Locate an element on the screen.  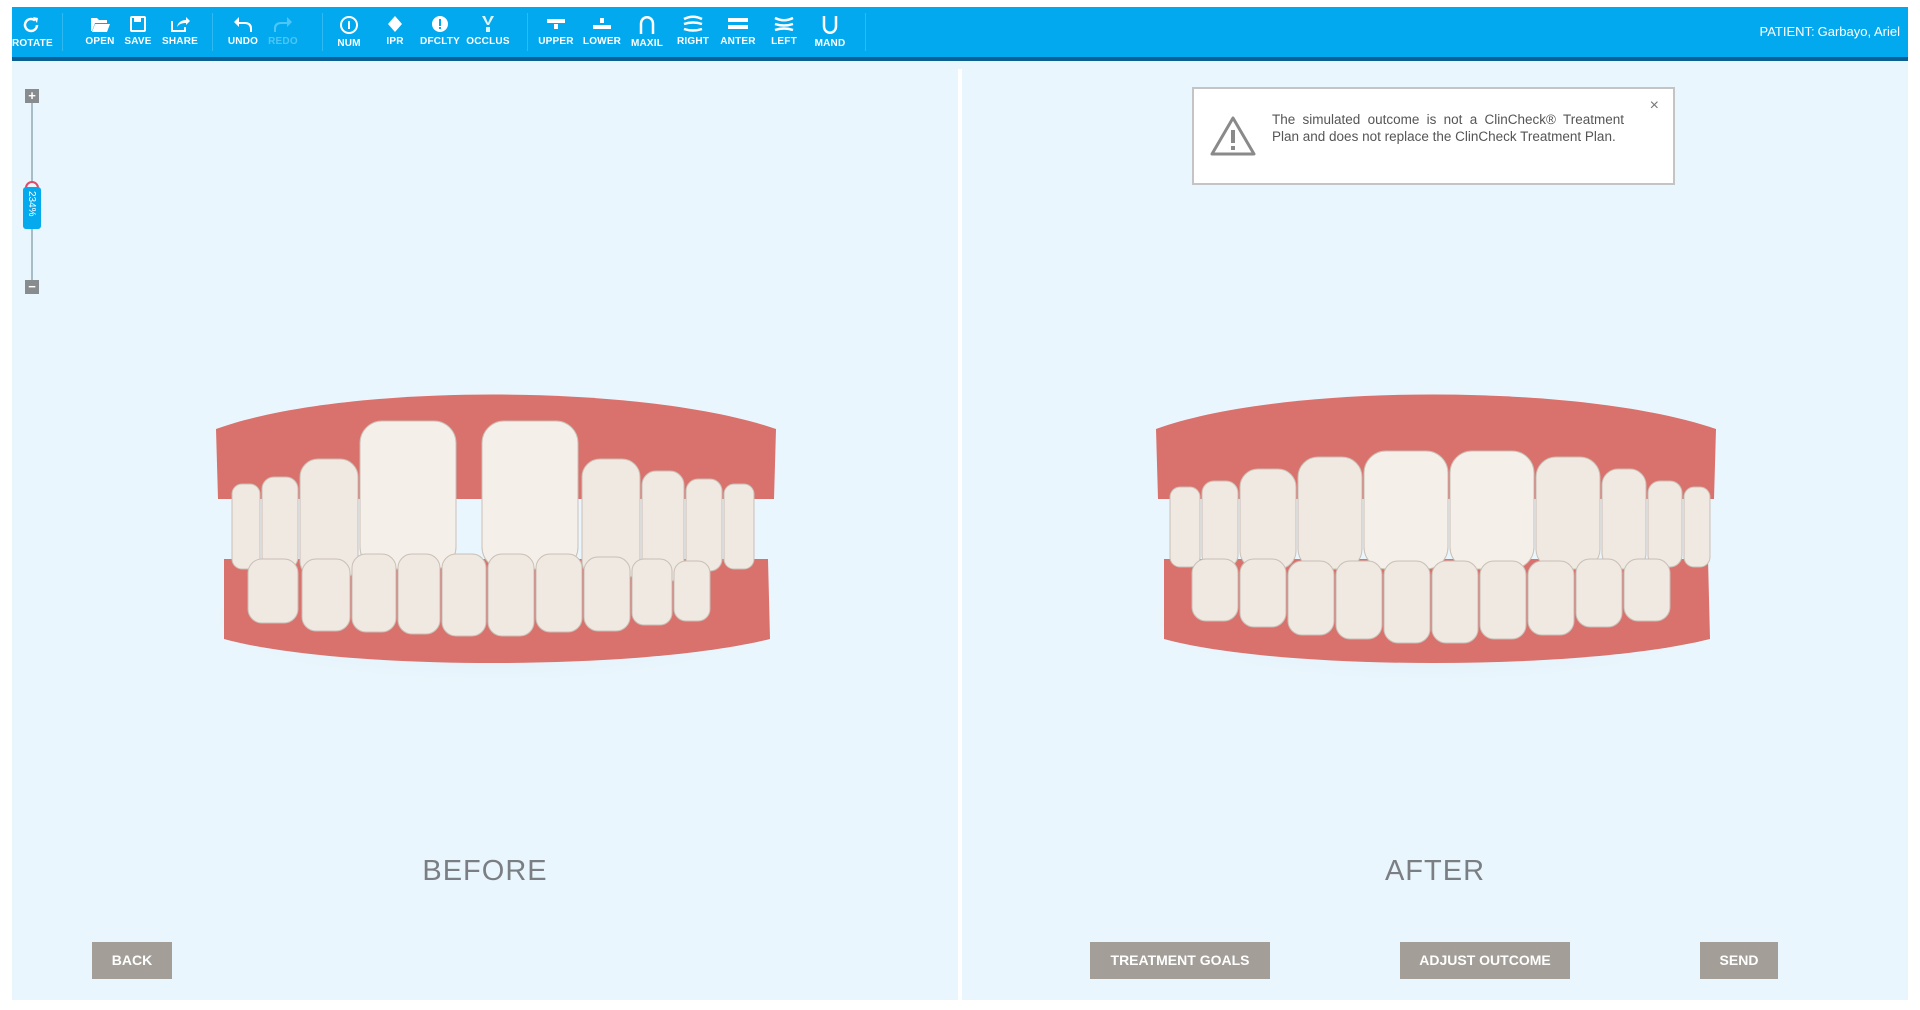
upper-label: UPPER is located at coordinates (556, 41).